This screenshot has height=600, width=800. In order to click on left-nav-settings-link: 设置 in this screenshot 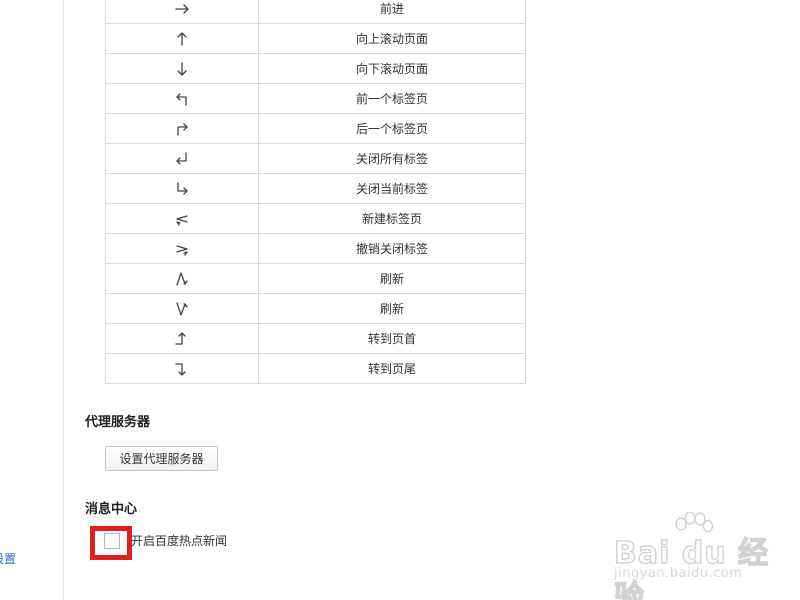, I will do `click(15, 559)`.